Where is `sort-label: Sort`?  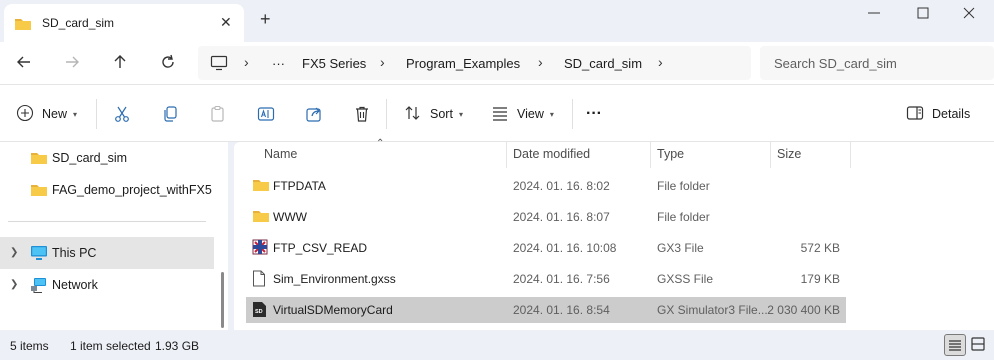 sort-label: Sort is located at coordinates (441, 114).